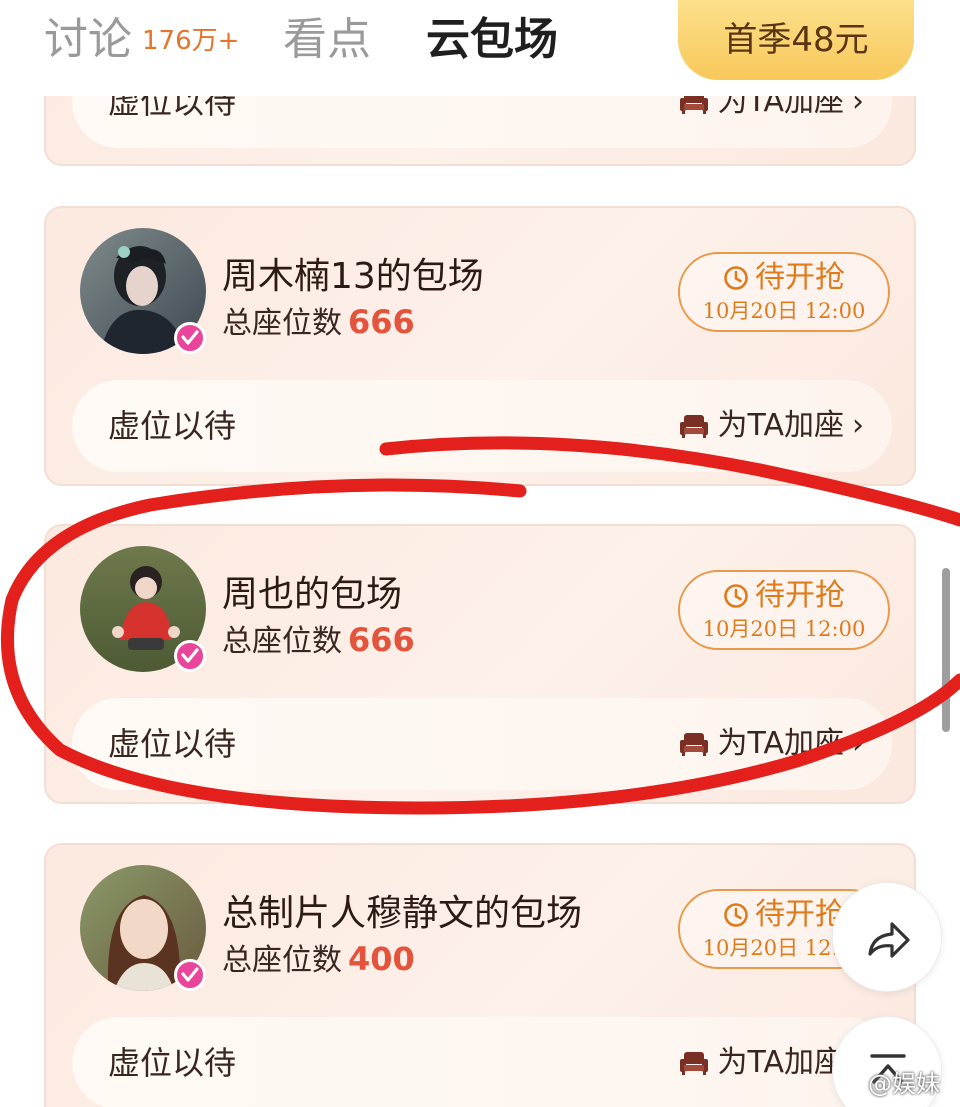 The height and width of the screenshot is (1107, 960). What do you see at coordinates (381, 959) in the screenshot?
I see `seats-count: 400` at bounding box center [381, 959].